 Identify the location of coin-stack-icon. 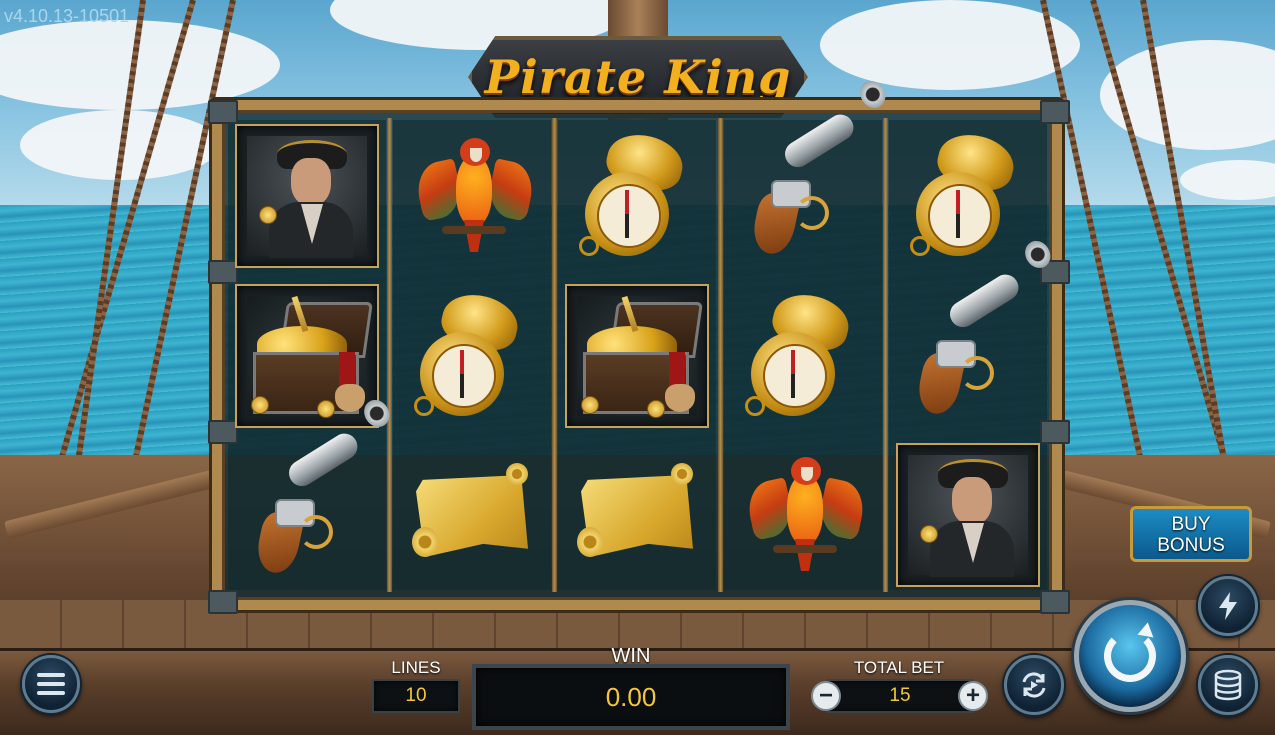
(1228, 685).